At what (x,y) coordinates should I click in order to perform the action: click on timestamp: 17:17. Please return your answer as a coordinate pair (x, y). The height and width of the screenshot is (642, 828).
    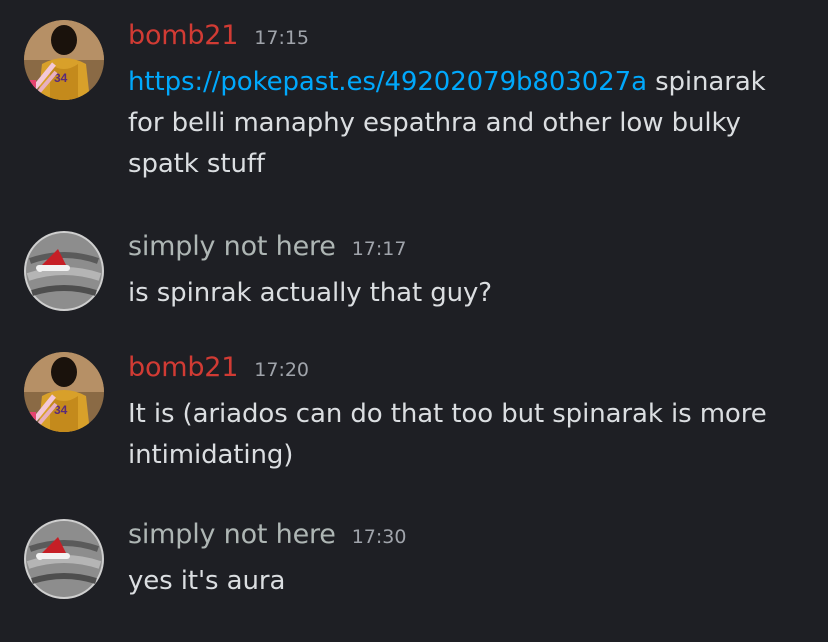
    Looking at the image, I should click on (379, 249).